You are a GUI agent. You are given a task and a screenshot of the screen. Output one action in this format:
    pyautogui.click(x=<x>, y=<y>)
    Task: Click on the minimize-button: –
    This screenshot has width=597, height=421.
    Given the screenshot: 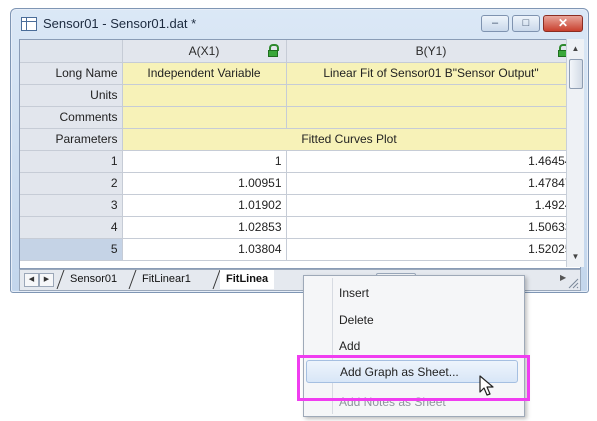 What is the action you would take?
    pyautogui.click(x=495, y=23)
    